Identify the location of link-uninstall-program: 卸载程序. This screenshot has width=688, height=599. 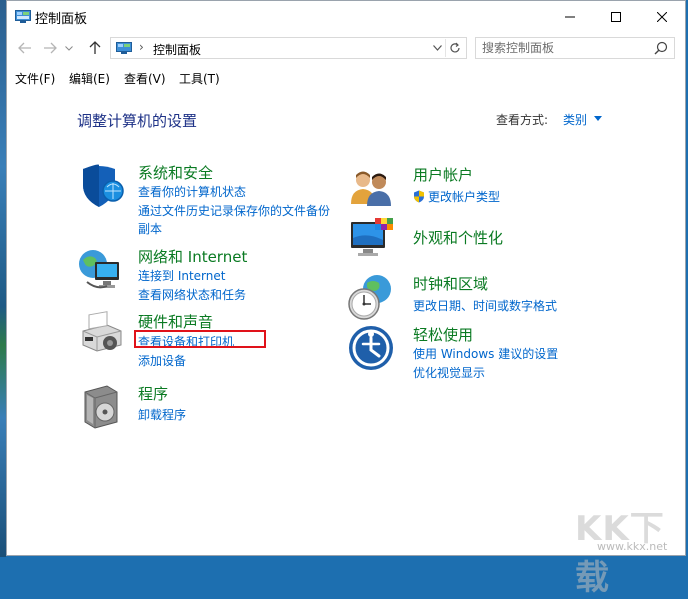
(162, 414).